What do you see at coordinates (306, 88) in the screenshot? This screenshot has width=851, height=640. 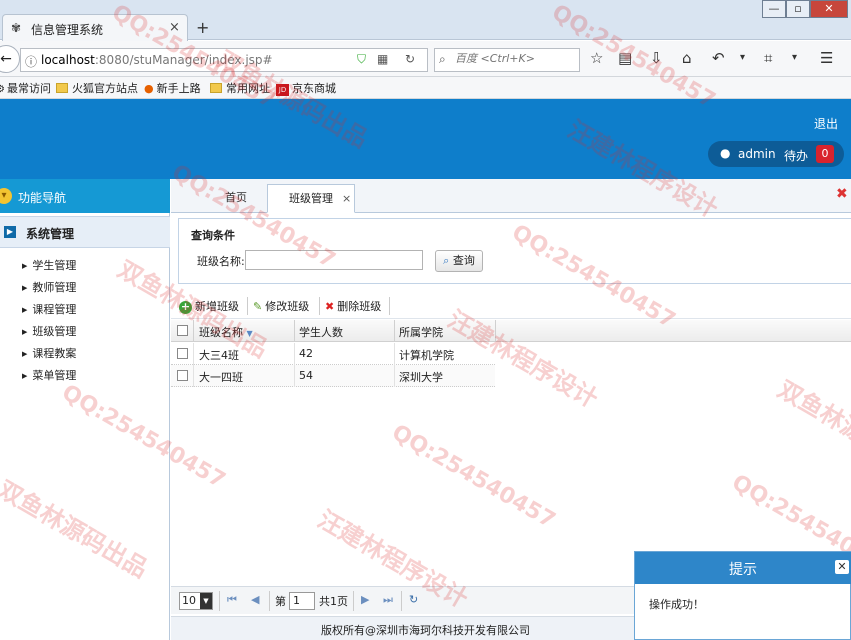 I see `bookmark-jd: JD 京东商城` at bounding box center [306, 88].